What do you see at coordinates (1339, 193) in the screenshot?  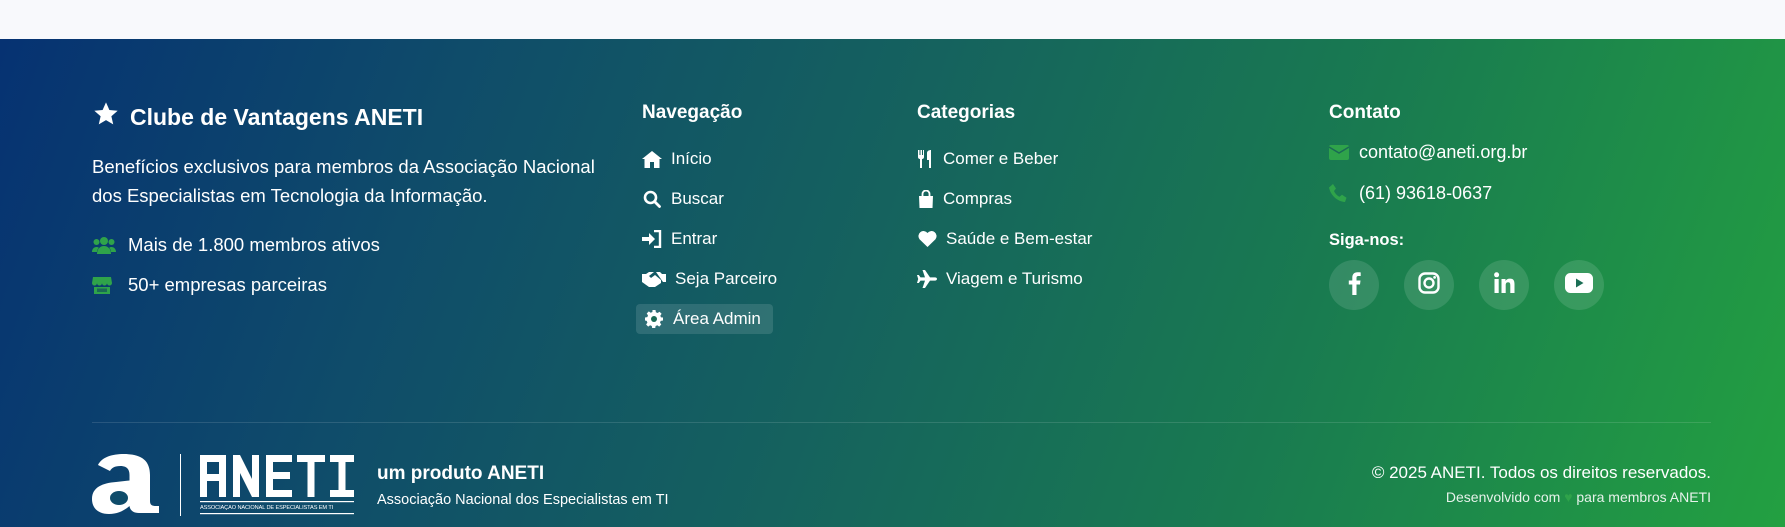 I see `phone-icon` at bounding box center [1339, 193].